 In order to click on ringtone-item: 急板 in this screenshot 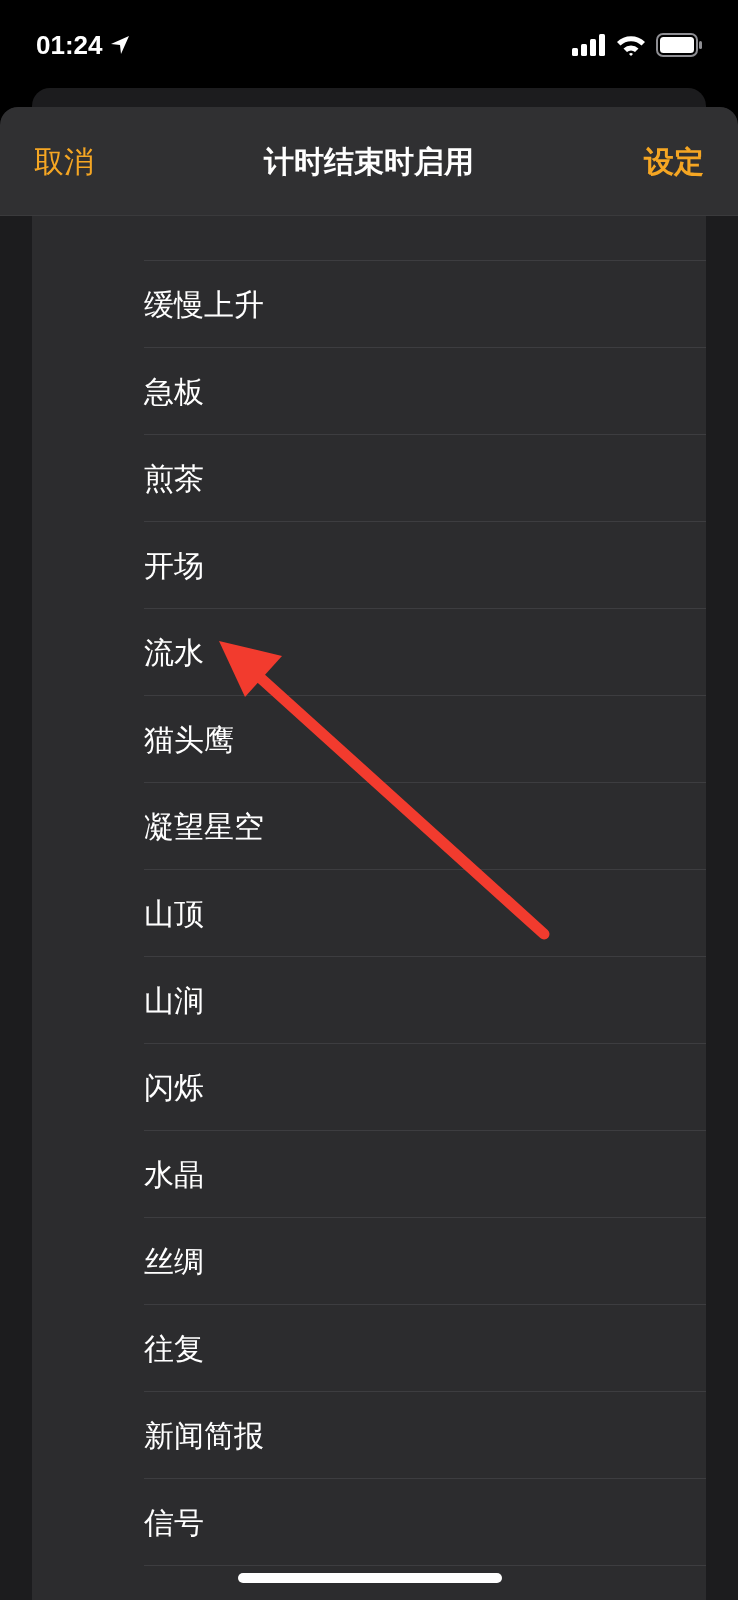, I will do `click(174, 391)`.